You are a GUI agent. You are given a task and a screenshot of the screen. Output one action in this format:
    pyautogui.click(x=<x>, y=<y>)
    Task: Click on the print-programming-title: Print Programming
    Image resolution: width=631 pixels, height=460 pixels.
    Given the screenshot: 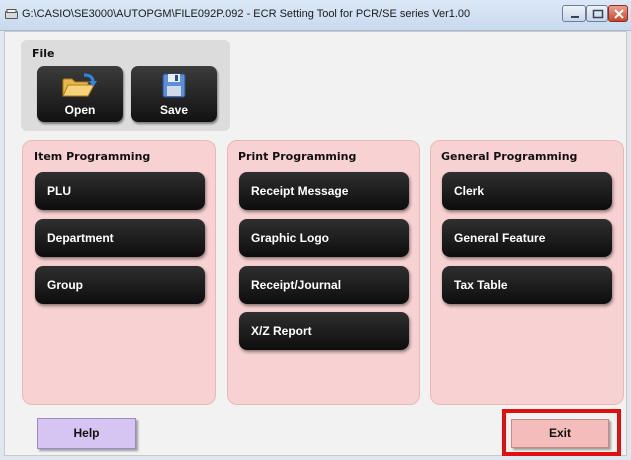 What is the action you would take?
    pyautogui.click(x=297, y=156)
    